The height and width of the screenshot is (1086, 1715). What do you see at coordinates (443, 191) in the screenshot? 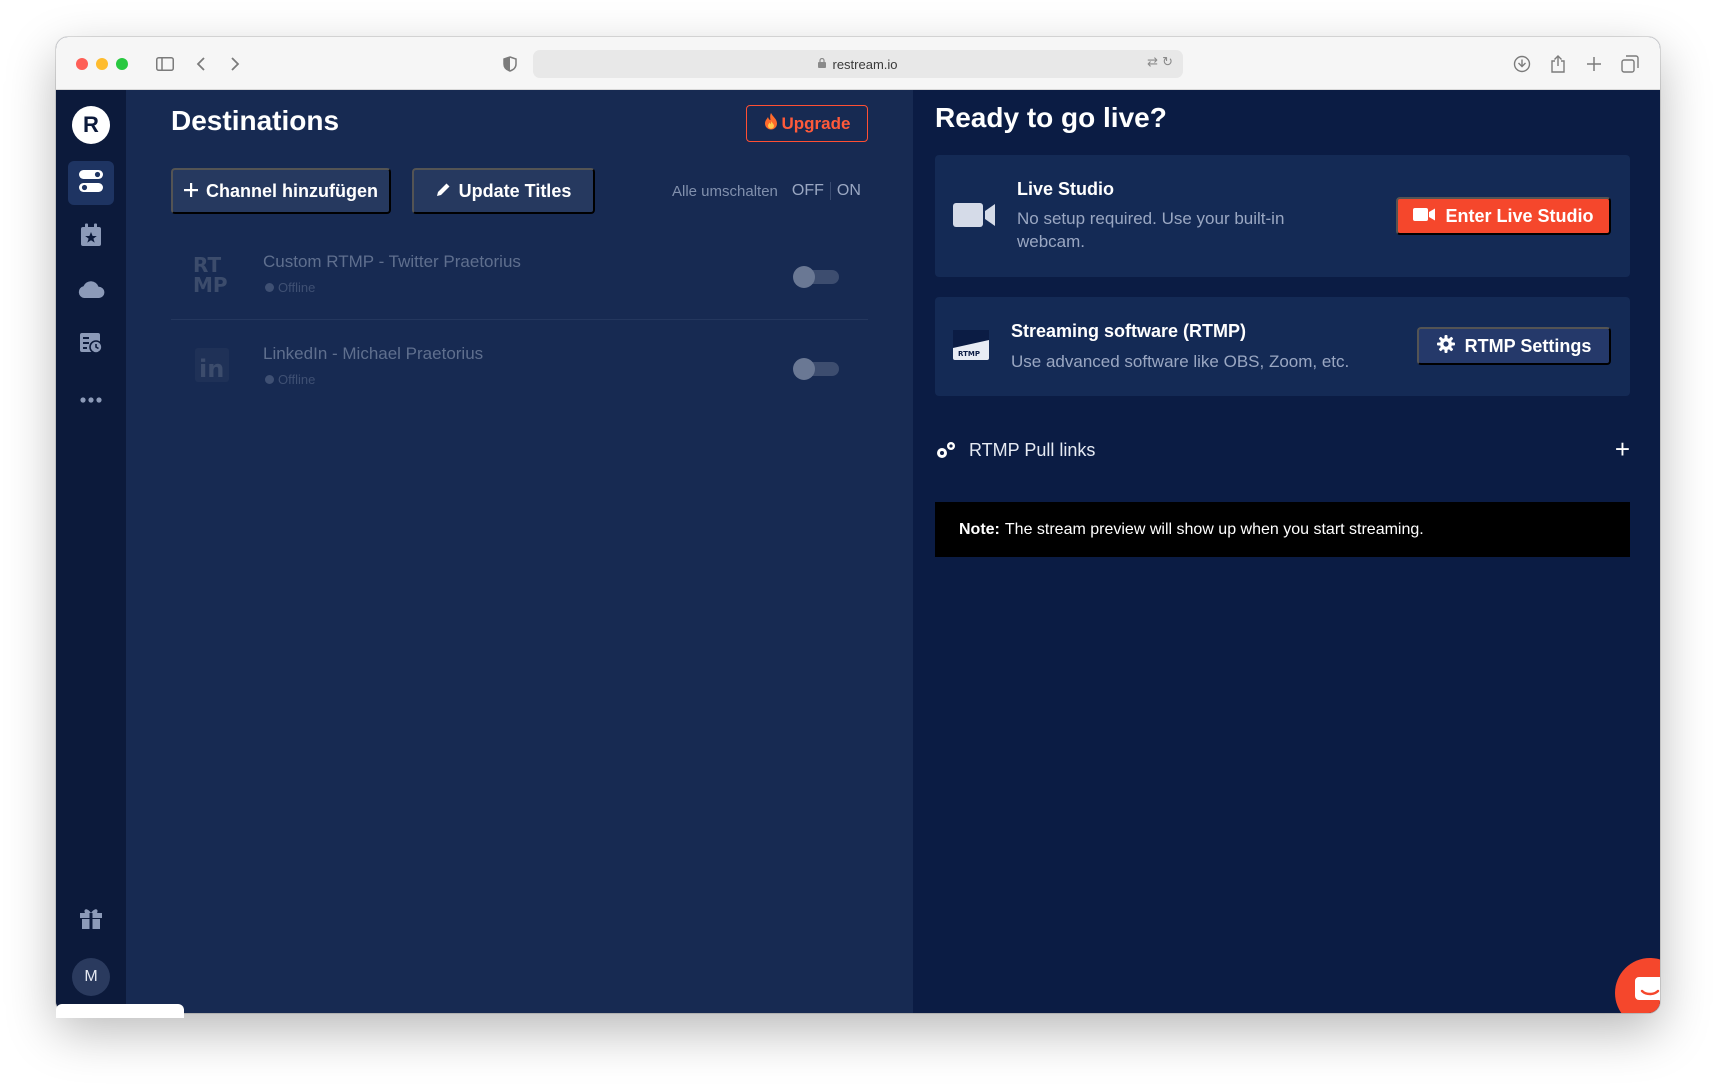
I see `pencil-icon` at bounding box center [443, 191].